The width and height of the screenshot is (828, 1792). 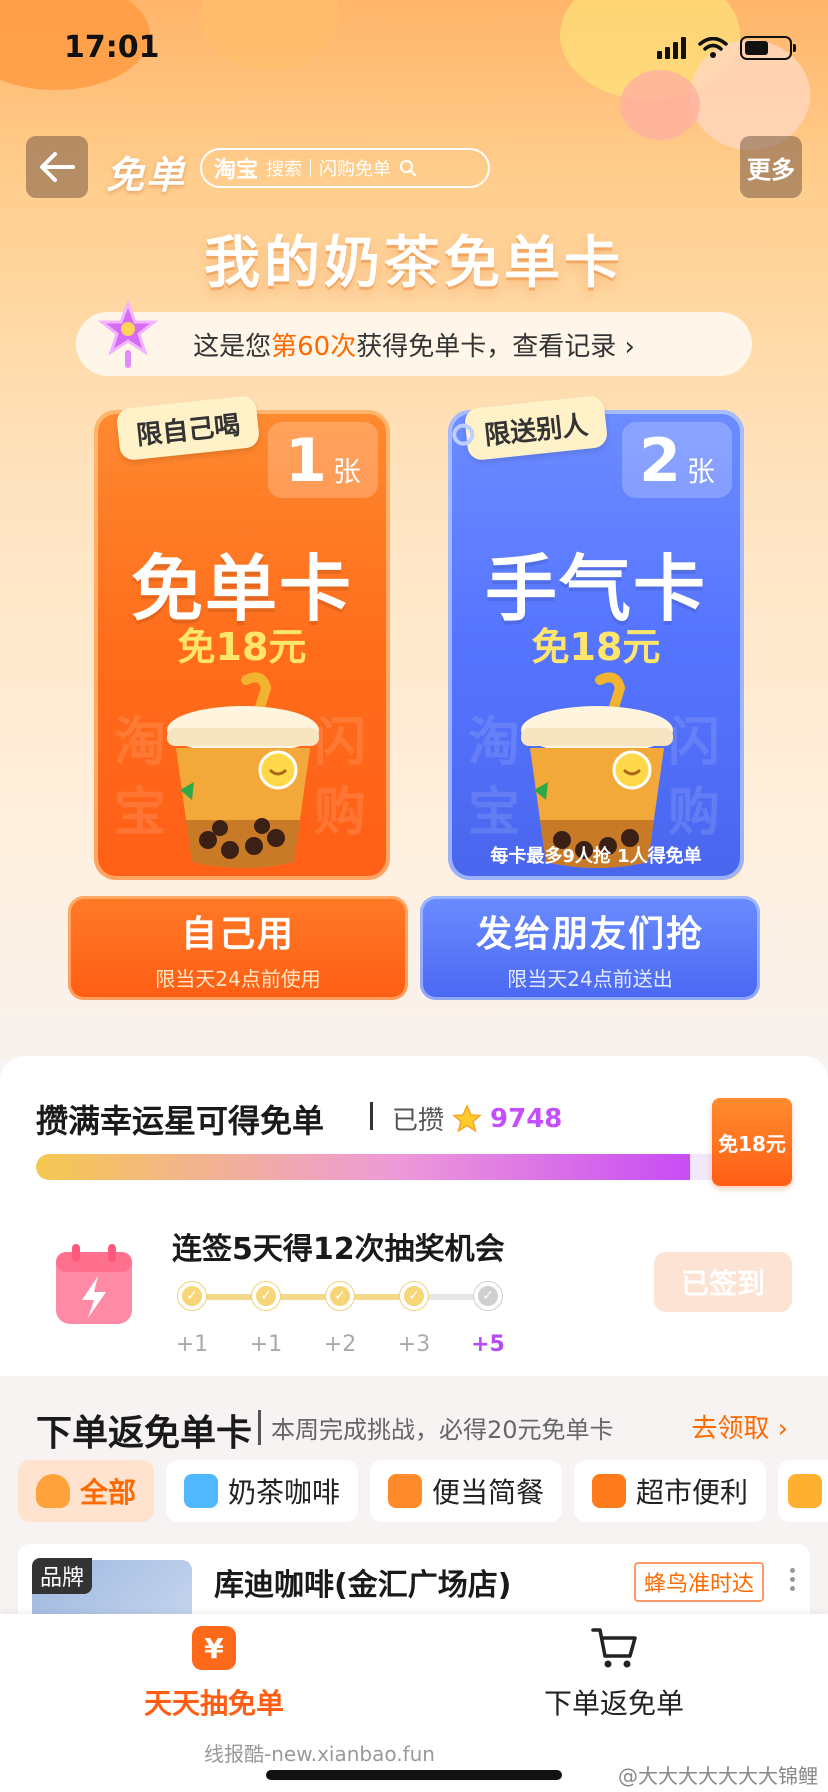 What do you see at coordinates (180, 1121) in the screenshot?
I see `lucky-title: 攒满幸运星可得免单` at bounding box center [180, 1121].